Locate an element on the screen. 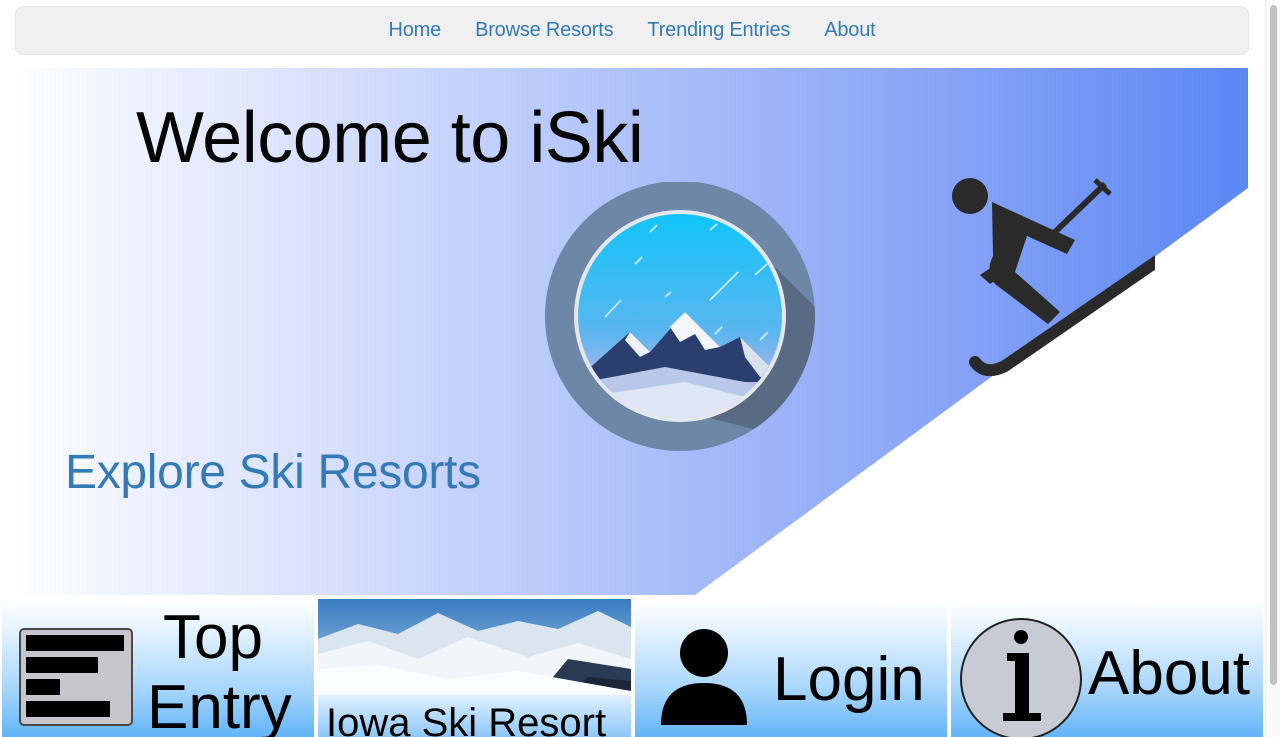  skier-icon is located at coordinates (1053, 277).